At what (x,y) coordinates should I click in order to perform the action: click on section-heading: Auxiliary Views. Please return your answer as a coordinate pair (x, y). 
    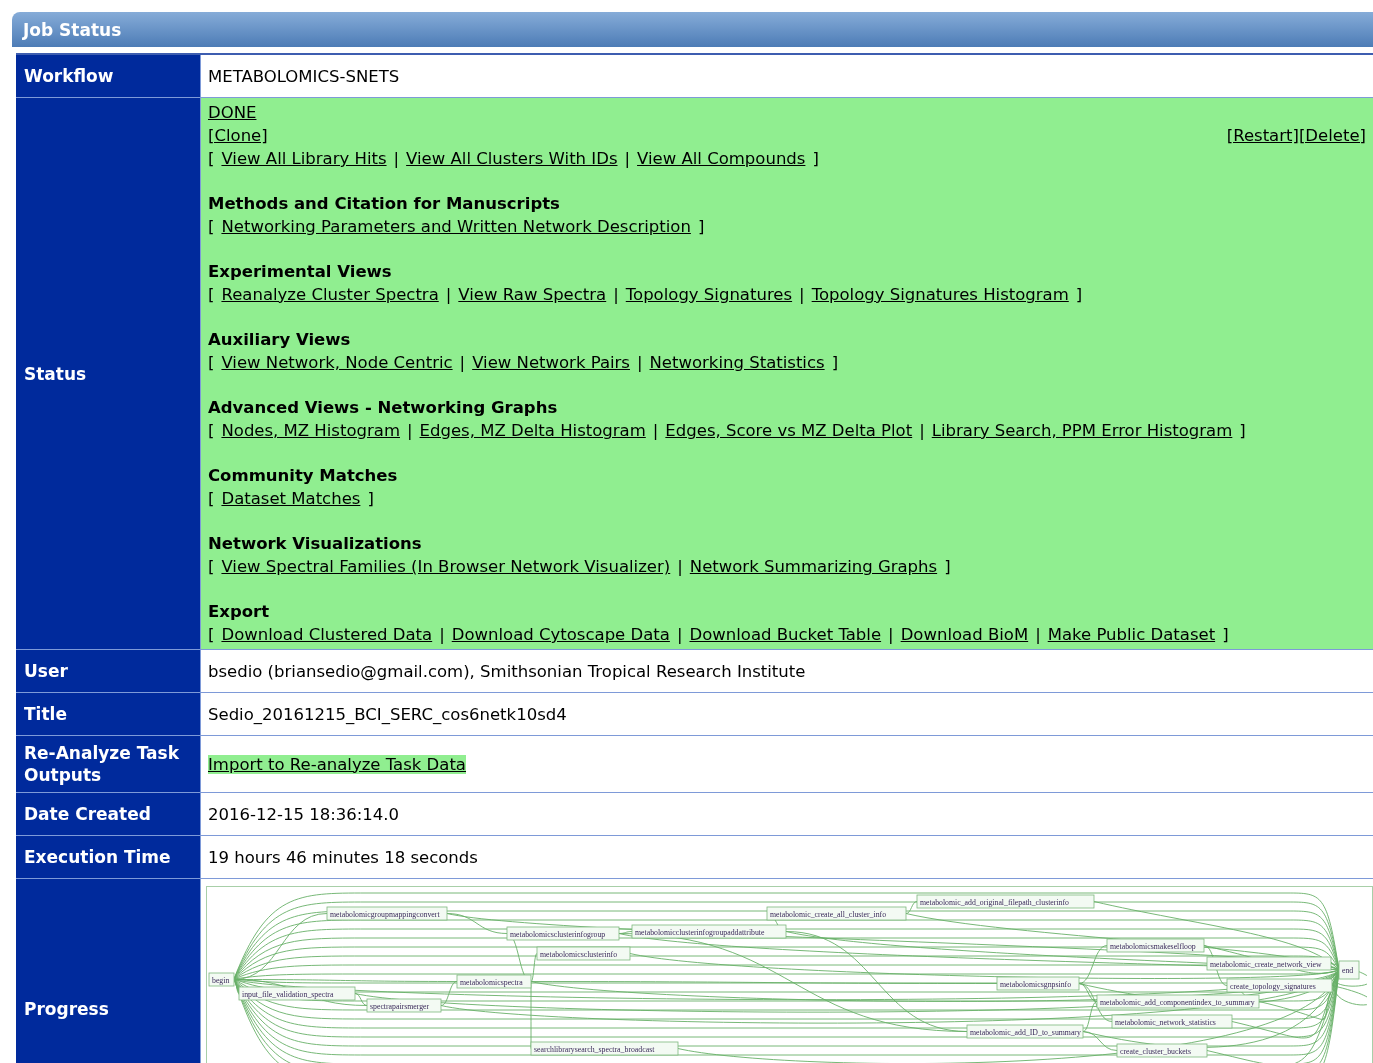
    Looking at the image, I should click on (280, 340).